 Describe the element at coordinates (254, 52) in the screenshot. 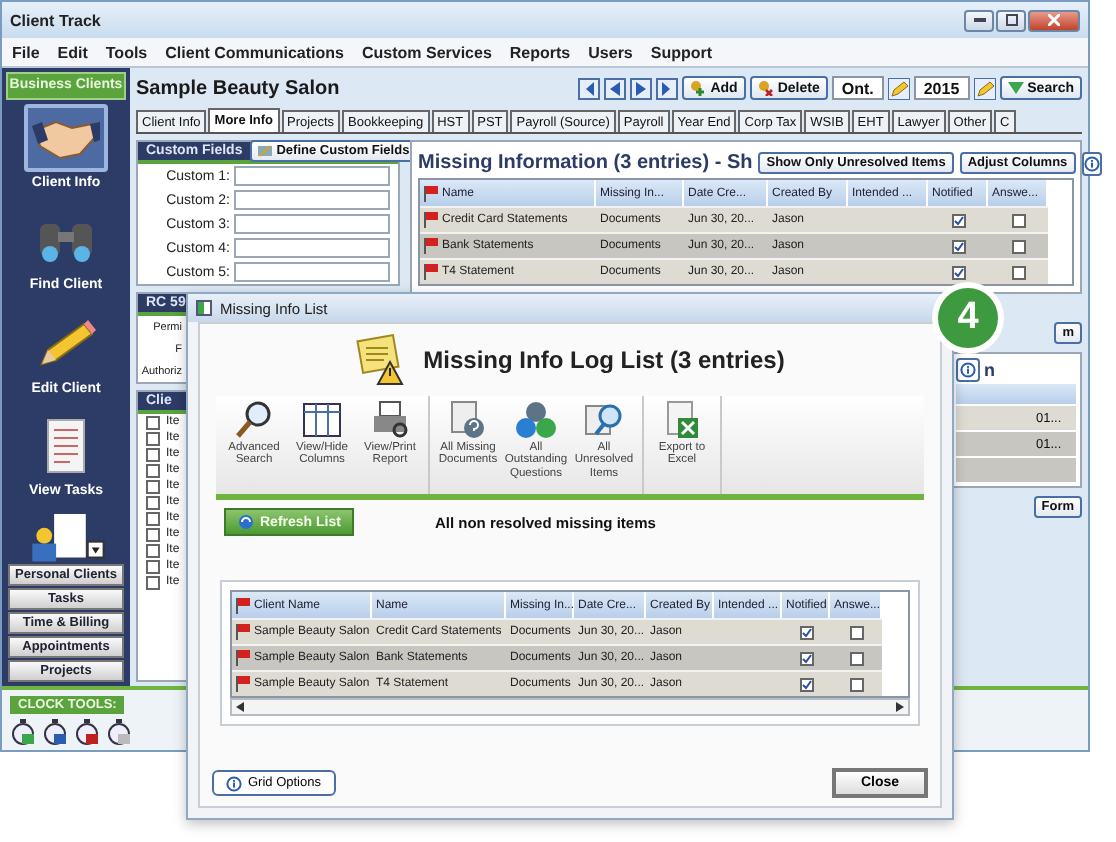

I see `menu-item: Client Communications` at that location.